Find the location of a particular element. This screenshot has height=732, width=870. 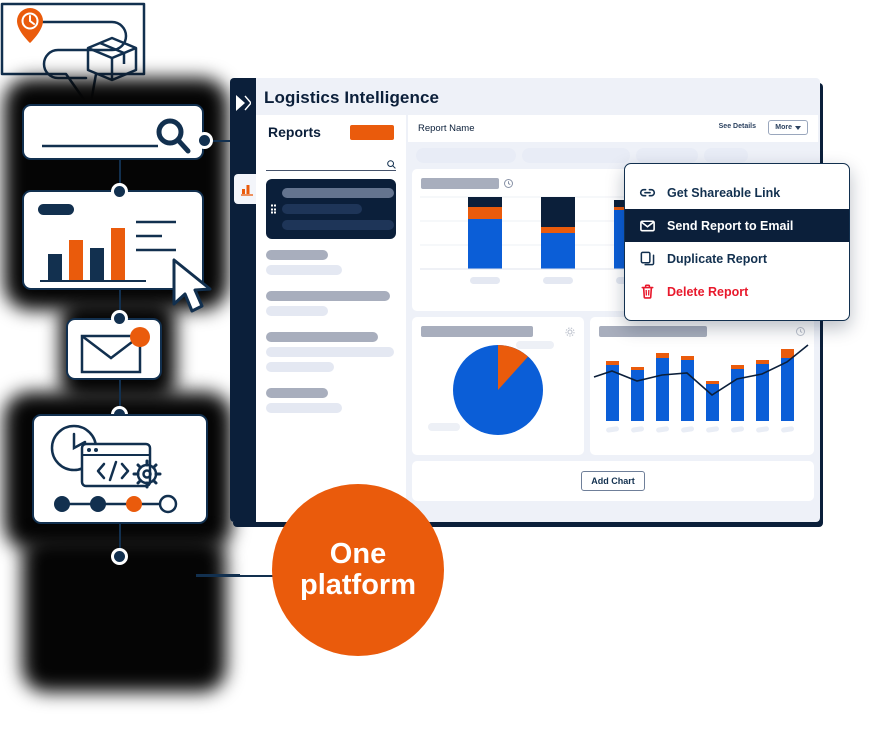

report-name-label: Report Name is located at coordinates (446, 128).